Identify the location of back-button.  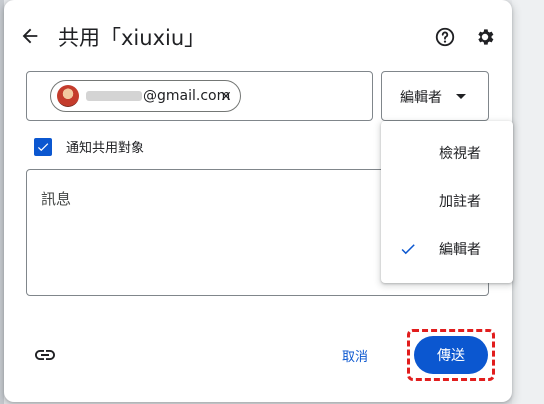
(30, 36).